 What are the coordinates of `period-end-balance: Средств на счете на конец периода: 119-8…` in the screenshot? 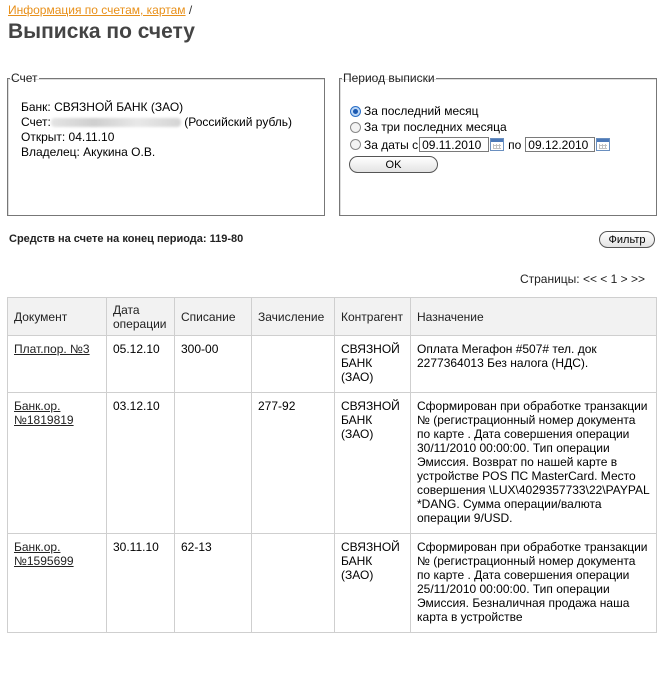 It's located at (126, 239).